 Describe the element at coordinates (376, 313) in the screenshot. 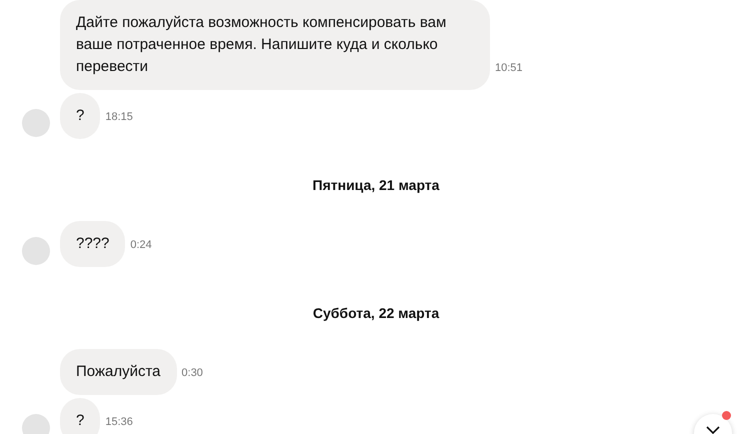

I see `date-separator: Суббота, 22 марта` at that location.